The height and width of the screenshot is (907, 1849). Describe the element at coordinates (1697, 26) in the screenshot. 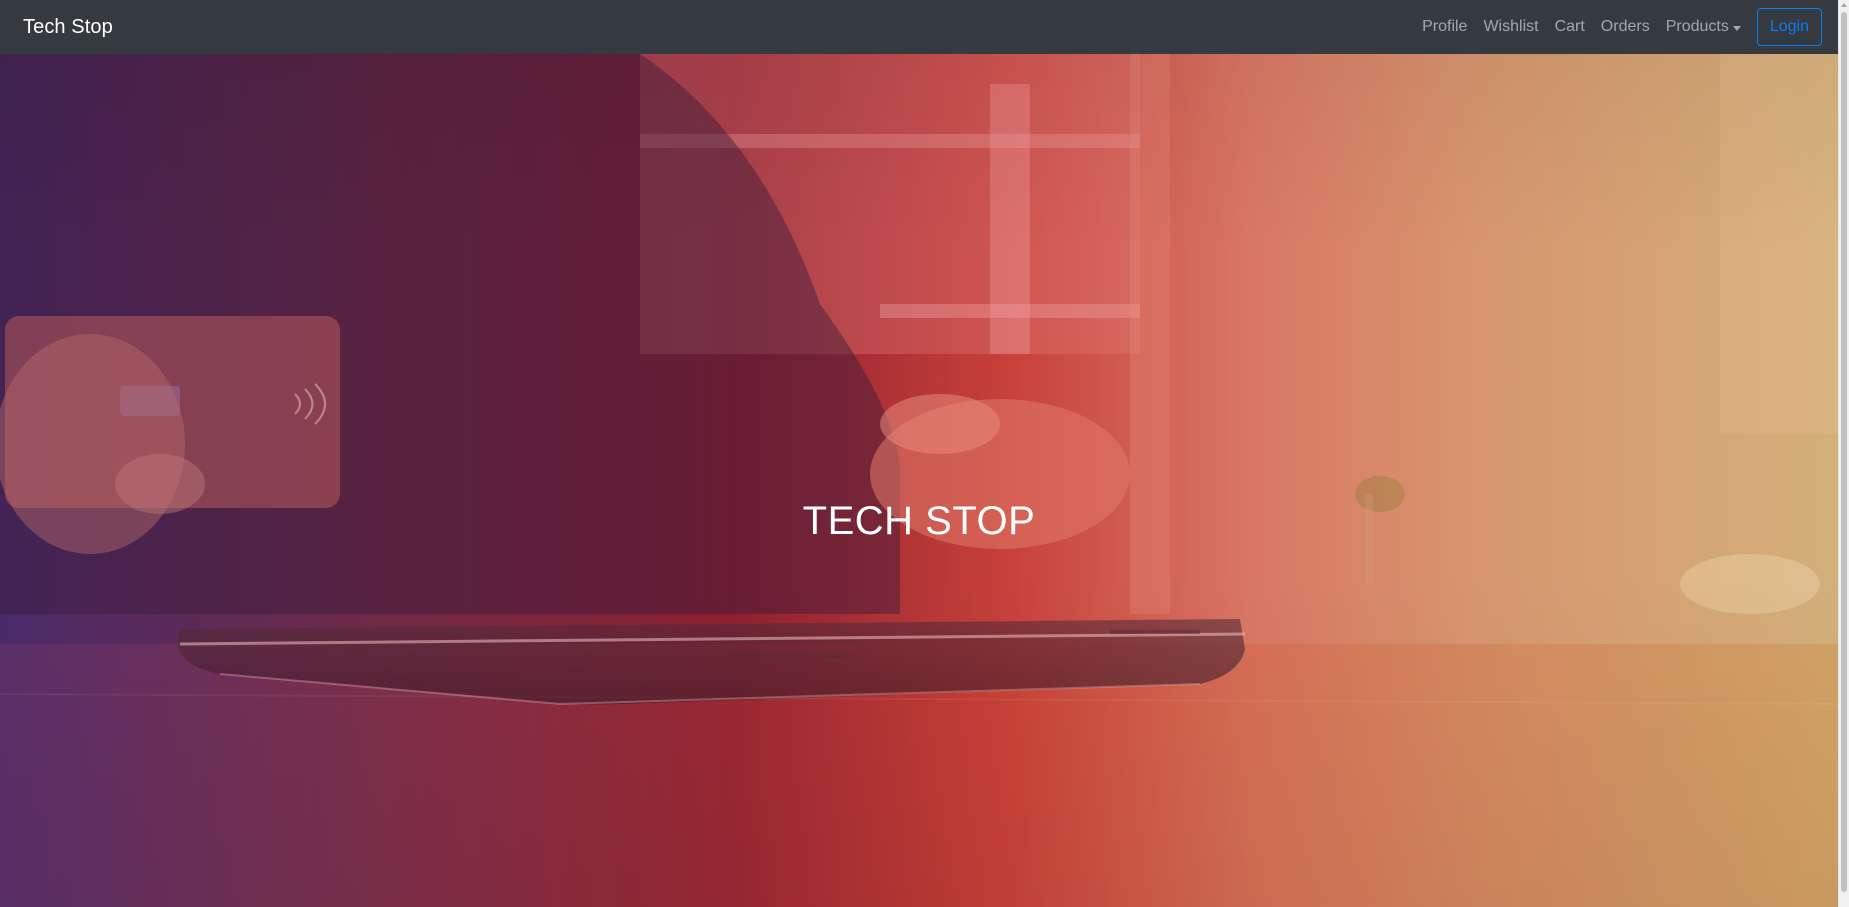

I see `nav-products-label: Products` at that location.